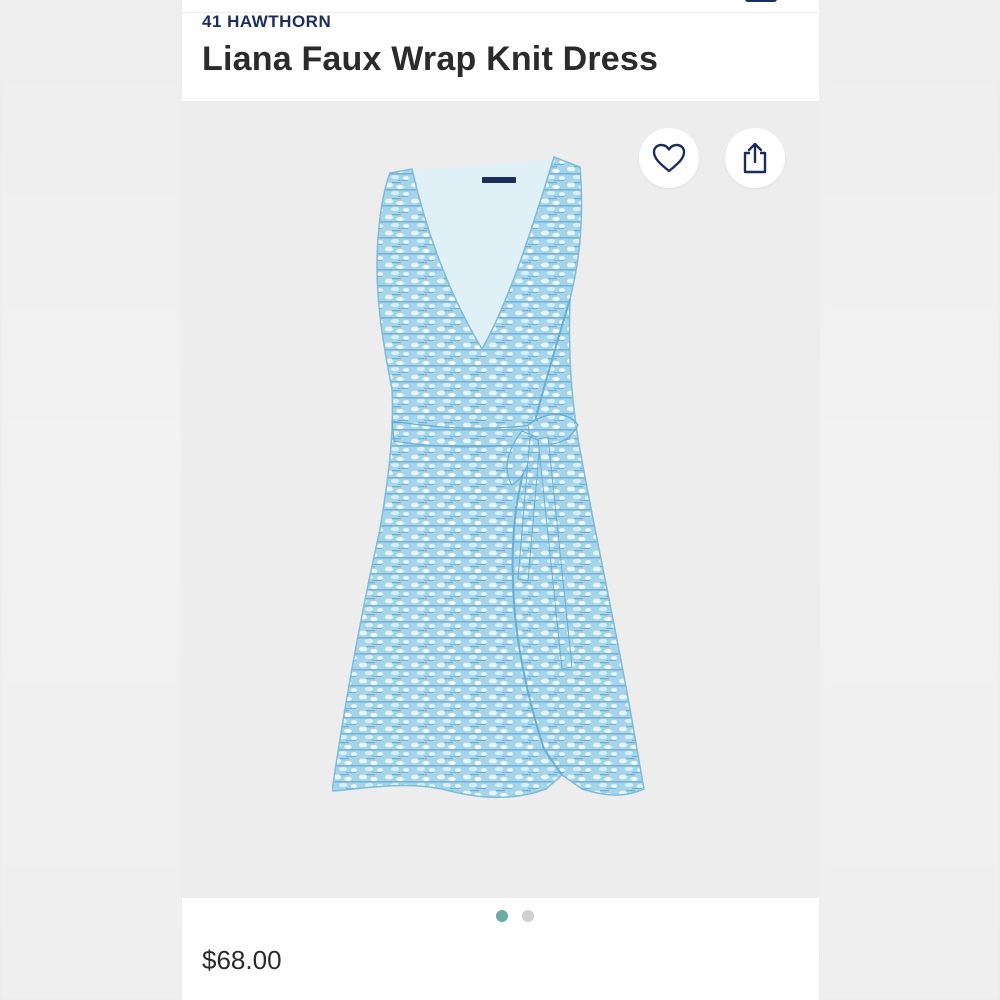 The height and width of the screenshot is (1000, 1000). I want to click on brand-name: 41 HAWTHORN, so click(266, 22).